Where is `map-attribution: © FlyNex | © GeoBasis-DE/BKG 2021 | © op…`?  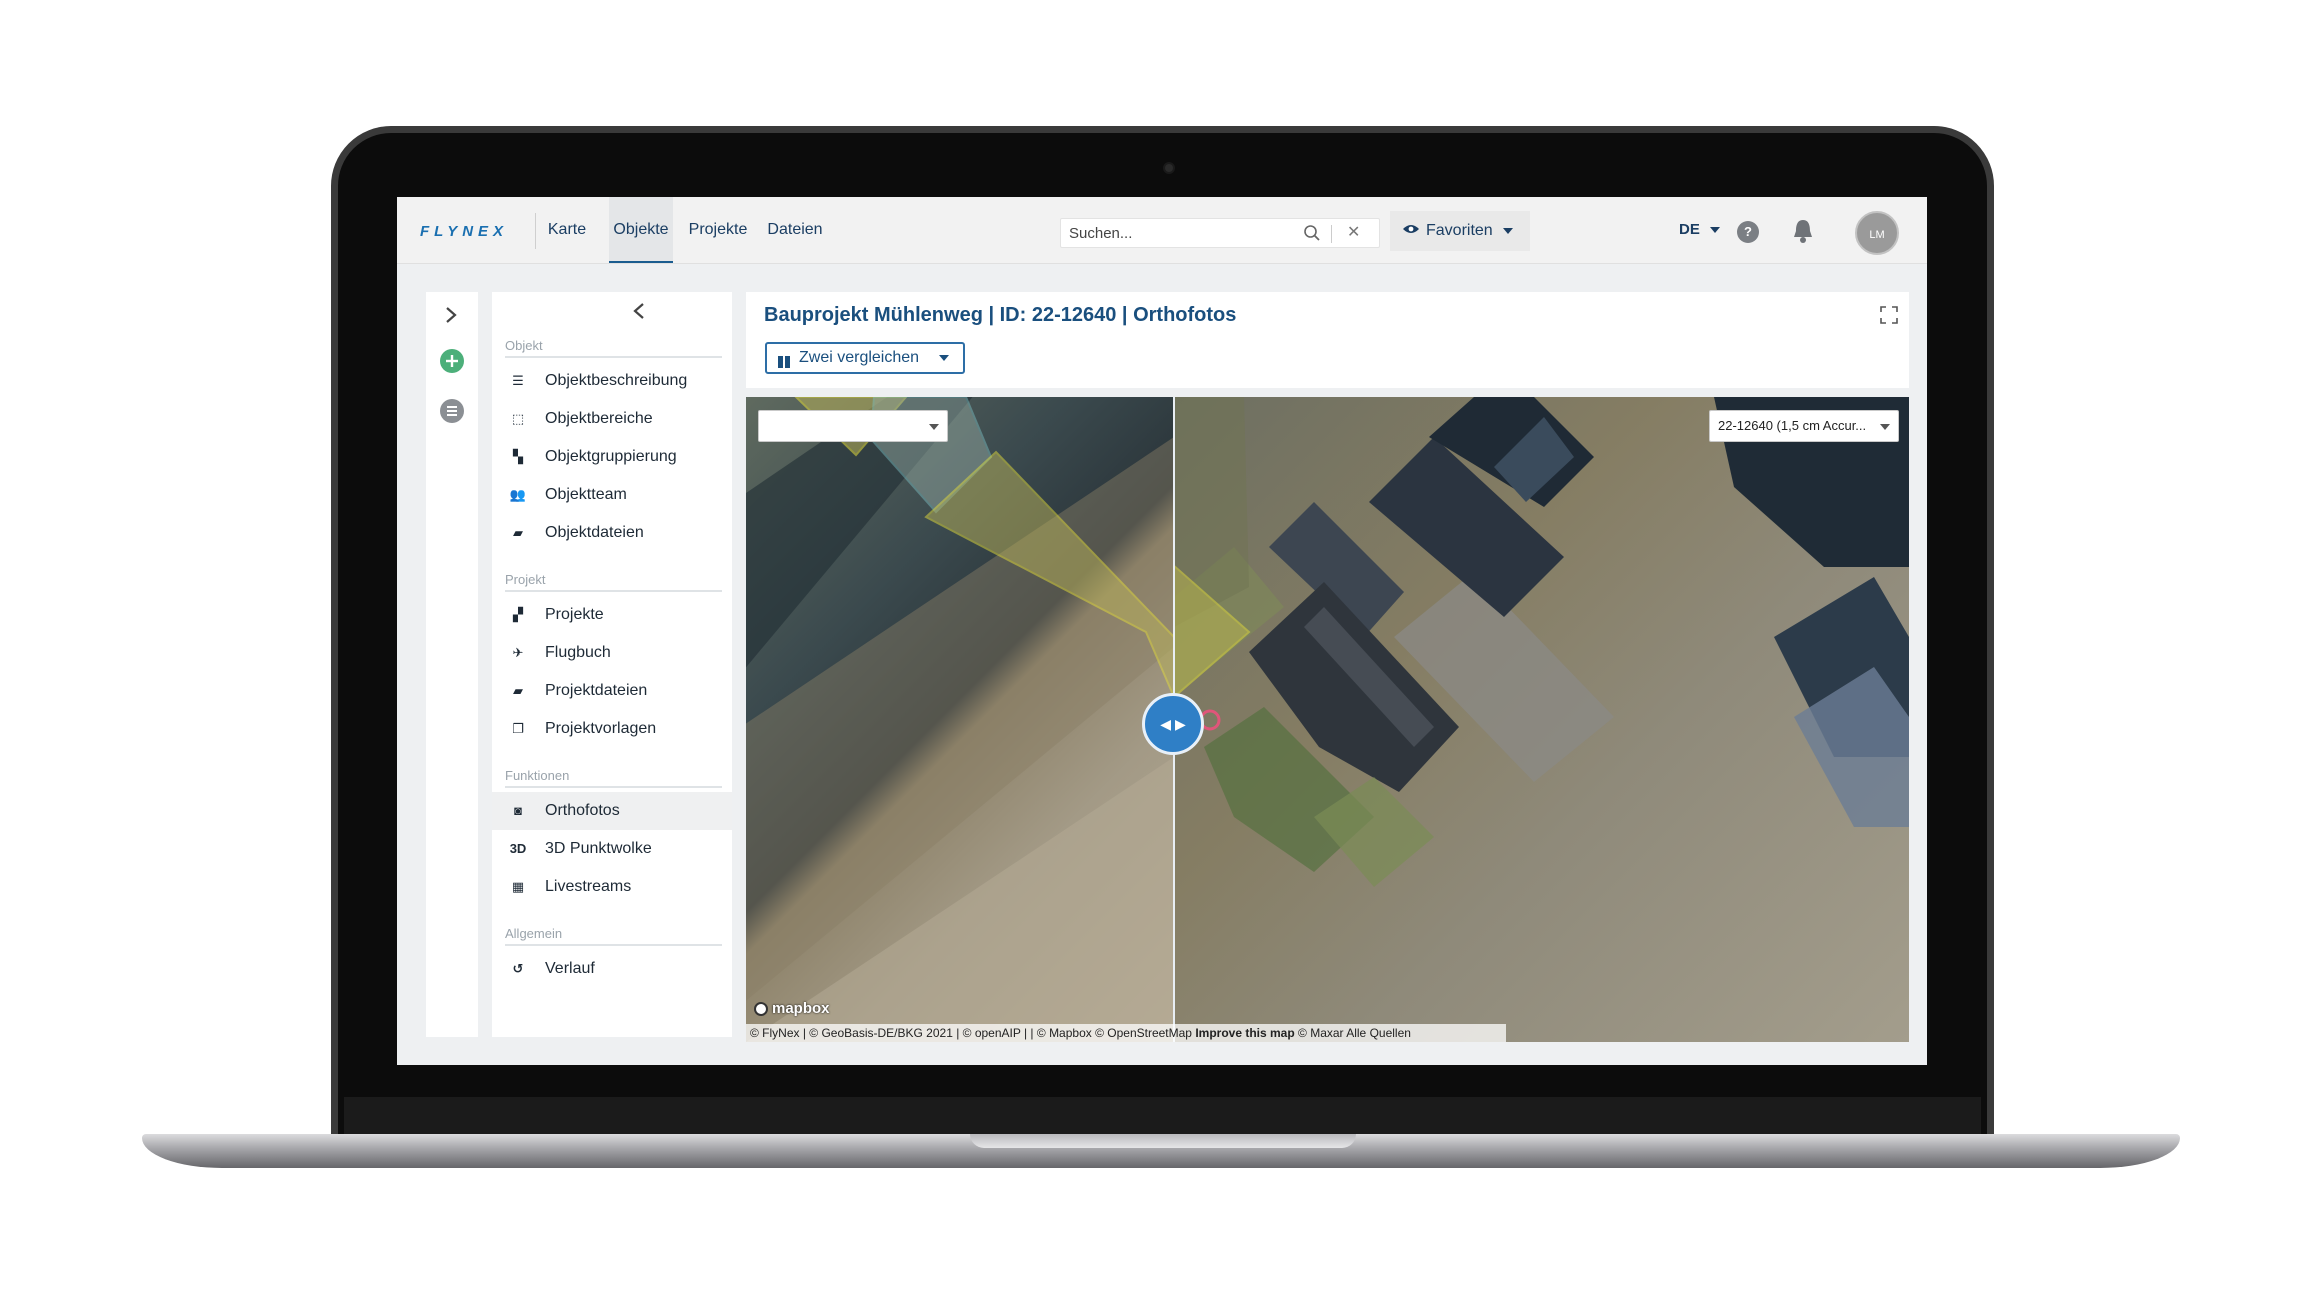
map-attribution: © FlyNex | © GeoBasis-DE/BKG 2021 | © op… is located at coordinates (1126, 1033).